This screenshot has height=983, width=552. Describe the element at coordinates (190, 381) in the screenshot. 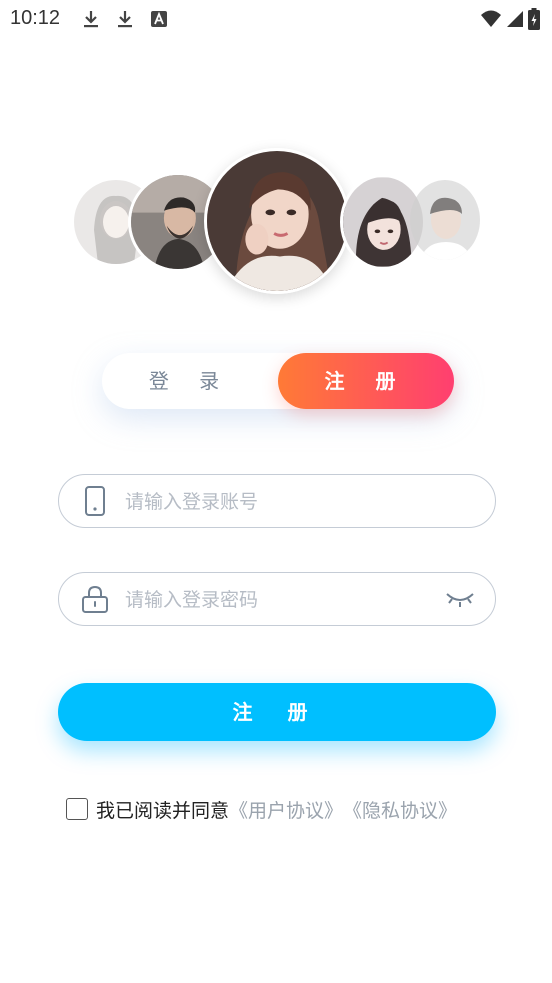

I see `tab-login: 登 录` at that location.